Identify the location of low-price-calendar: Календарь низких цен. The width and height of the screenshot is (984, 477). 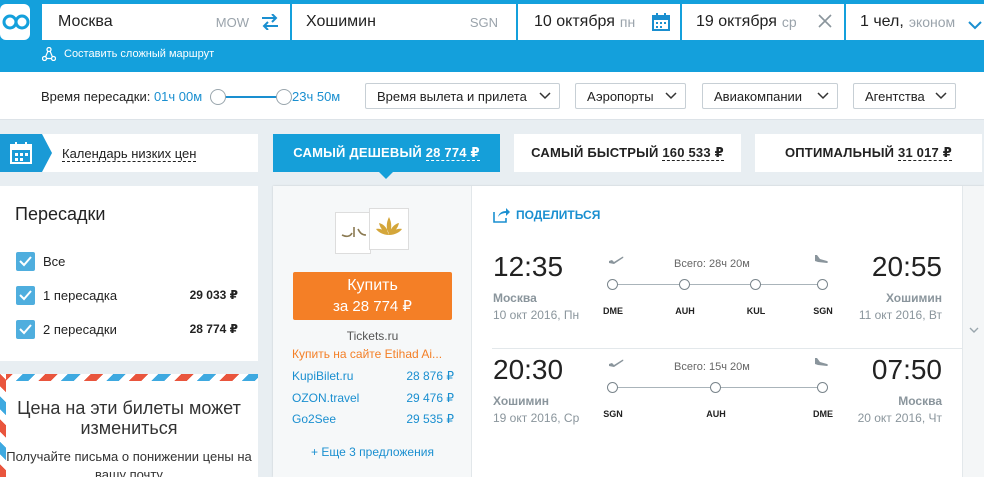
(129, 153).